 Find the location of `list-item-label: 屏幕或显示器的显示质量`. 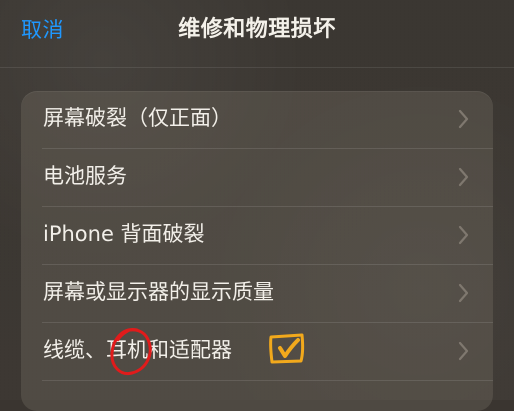

list-item-label: 屏幕或显示器的显示质量 is located at coordinates (158, 292).